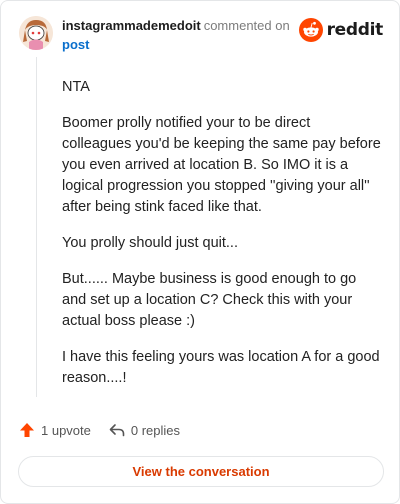 The width and height of the screenshot is (400, 504). What do you see at coordinates (201, 471) in the screenshot?
I see `view-conversation-button: View the conversation` at bounding box center [201, 471].